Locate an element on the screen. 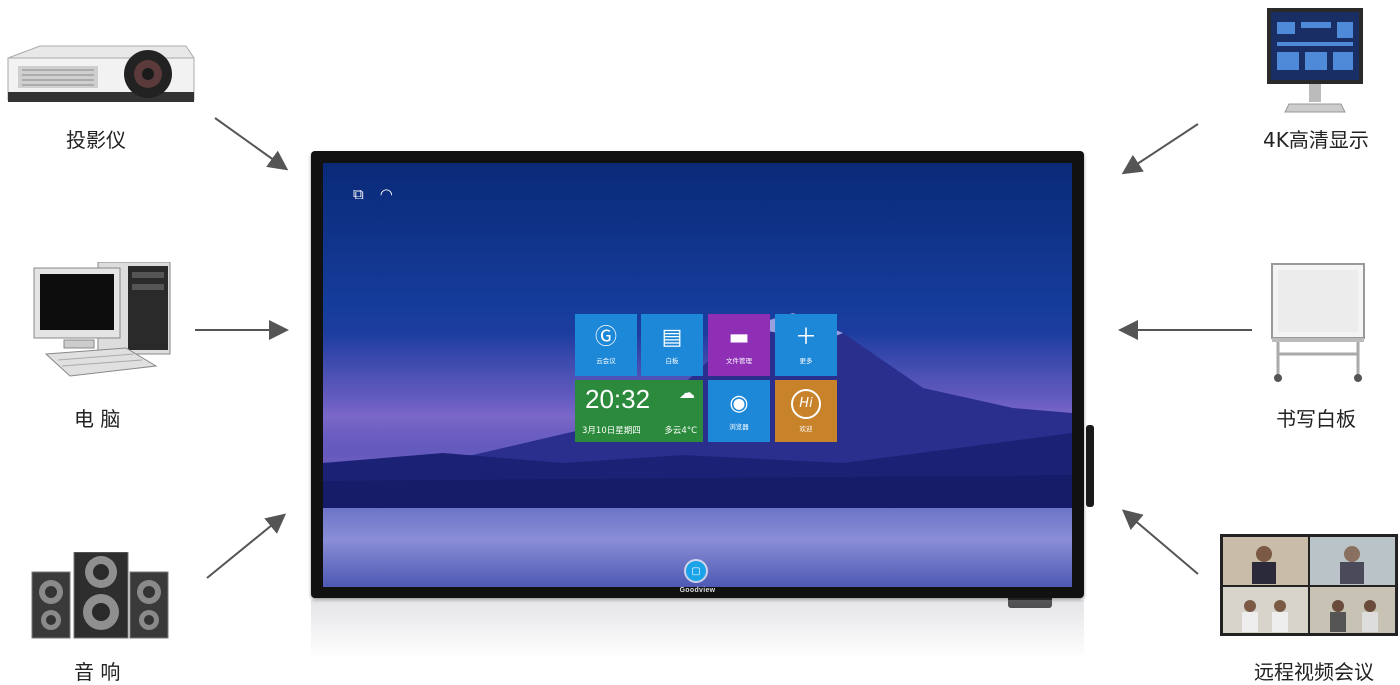 The image size is (1400, 685). tile-cloud-meeting: Ⓖ 云会议 is located at coordinates (606, 345).